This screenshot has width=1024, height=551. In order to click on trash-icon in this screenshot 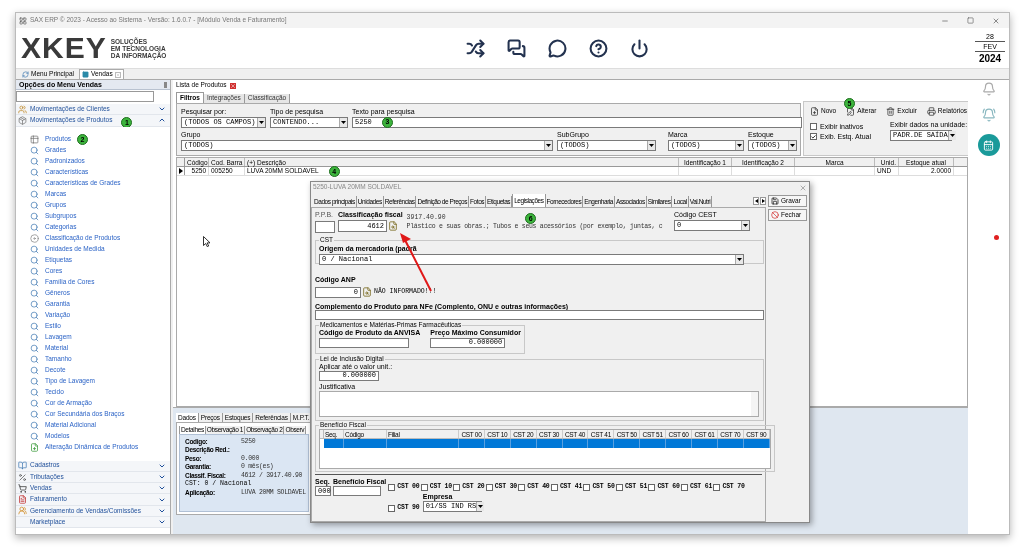, I will do `click(891, 111)`.